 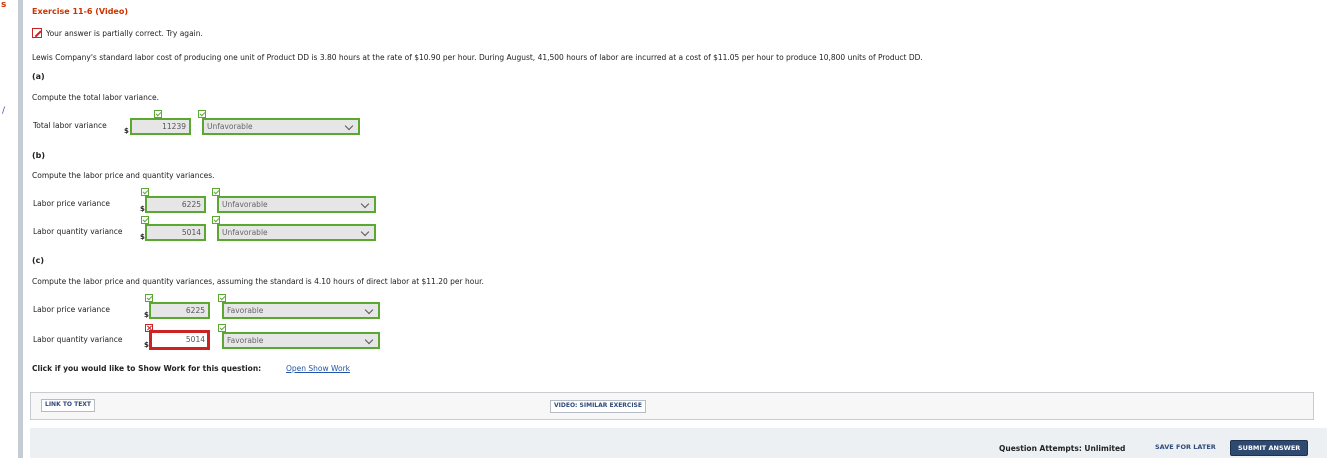 I want to click on gutter-mark: s, so click(x=4, y=5).